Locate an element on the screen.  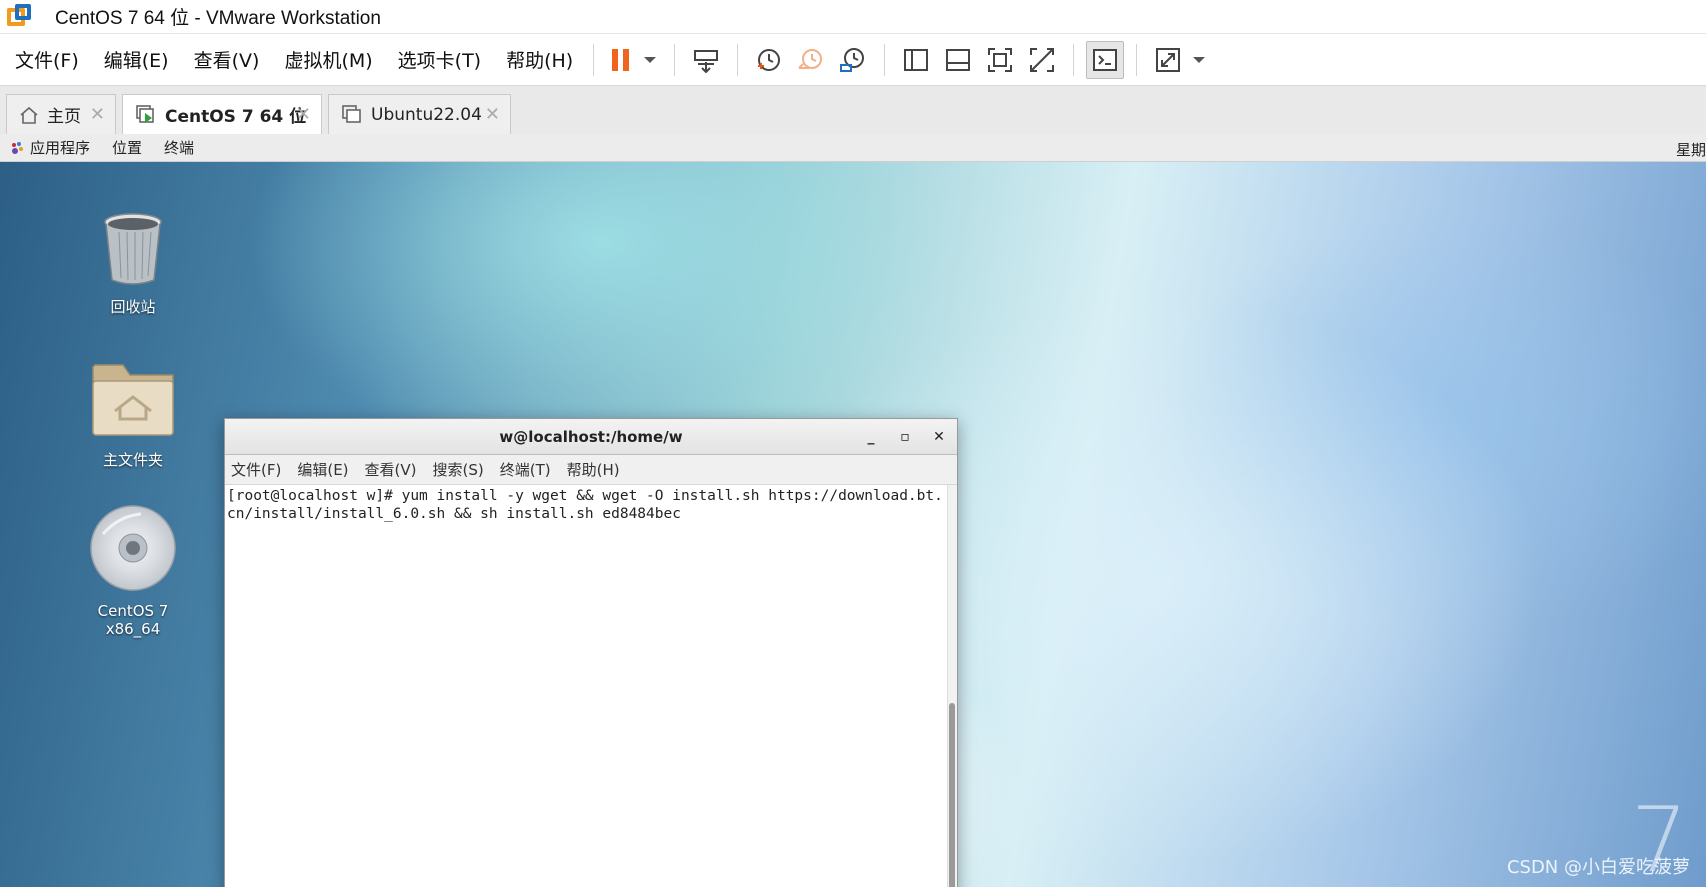
tab-ubuntu: Ubuntu22.04 ✕ is located at coordinates (419, 114).